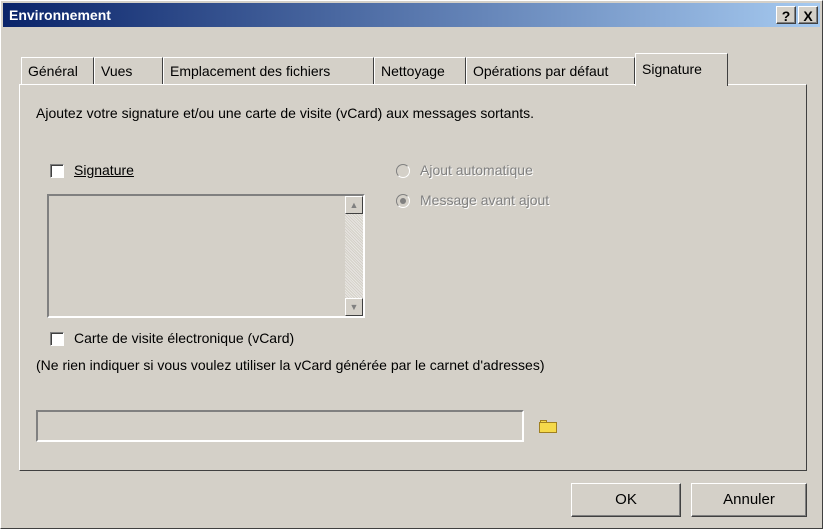 This screenshot has width=823, height=529. Describe the element at coordinates (550, 71) in the screenshot. I see `tab-default-operations: Opérations par défaut` at that location.